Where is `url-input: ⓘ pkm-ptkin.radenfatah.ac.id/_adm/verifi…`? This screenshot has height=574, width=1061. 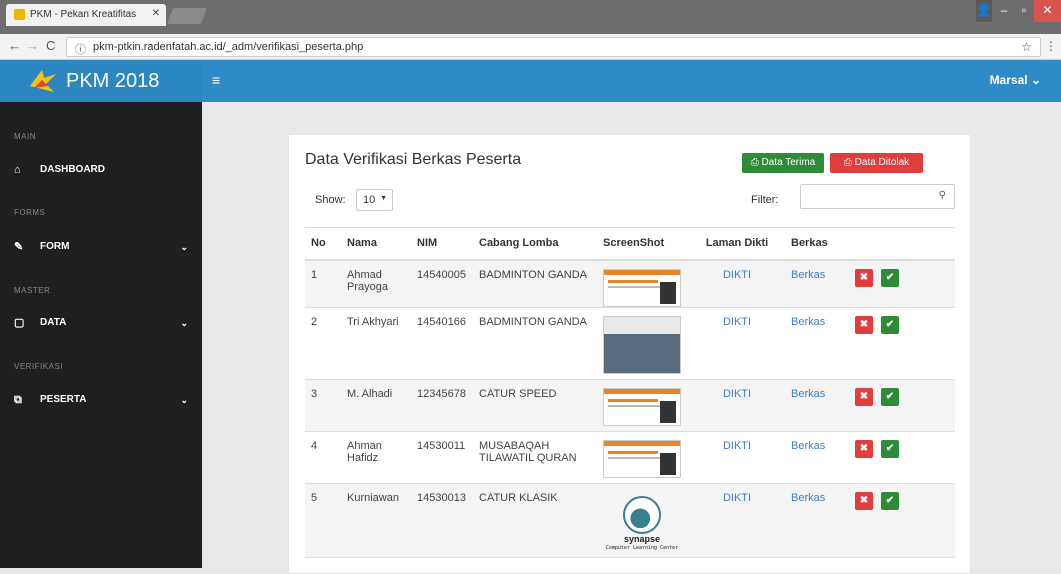
url-input: ⓘ pkm-ptkin.radenfatah.ac.id/_adm/verifi… is located at coordinates (553, 47).